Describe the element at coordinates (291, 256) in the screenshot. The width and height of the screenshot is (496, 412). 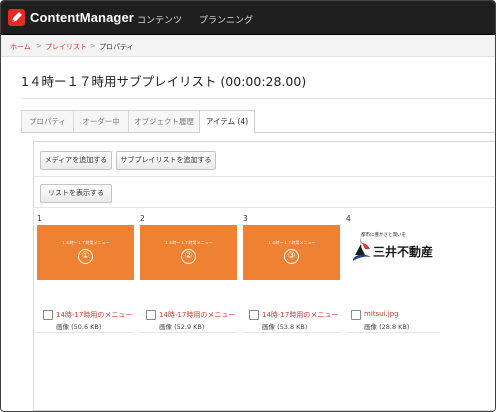
I see `thumbnail-number: ③` at that location.